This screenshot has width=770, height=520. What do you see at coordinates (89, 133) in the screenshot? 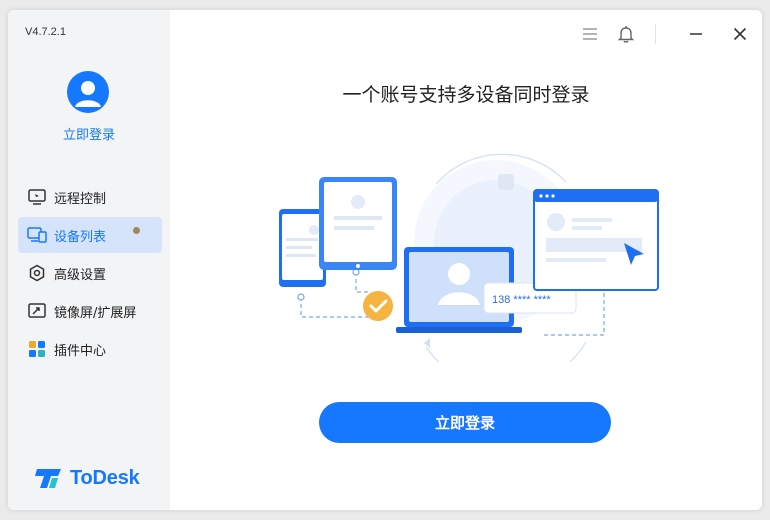
I see `sidebar-login-link: 立即登录` at bounding box center [89, 133].